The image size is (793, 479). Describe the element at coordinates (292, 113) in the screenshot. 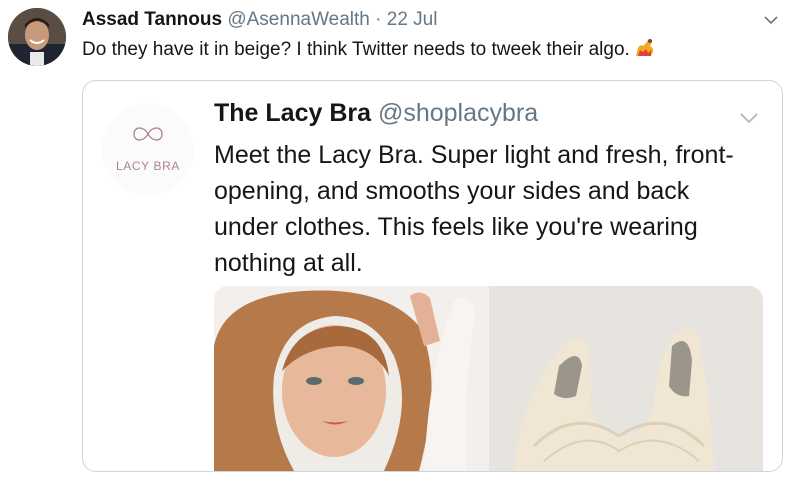

I see `quoted-author-name: The Lacy Bra` at that location.